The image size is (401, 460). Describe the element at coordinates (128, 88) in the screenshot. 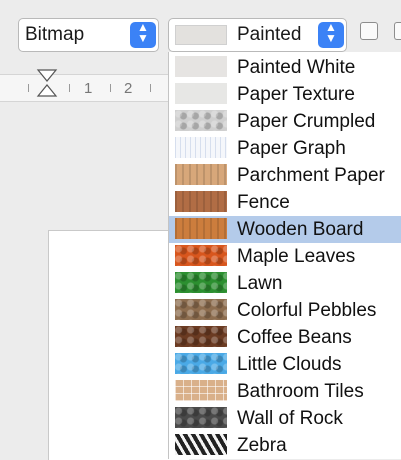

I see `ruler-number: 2` at that location.